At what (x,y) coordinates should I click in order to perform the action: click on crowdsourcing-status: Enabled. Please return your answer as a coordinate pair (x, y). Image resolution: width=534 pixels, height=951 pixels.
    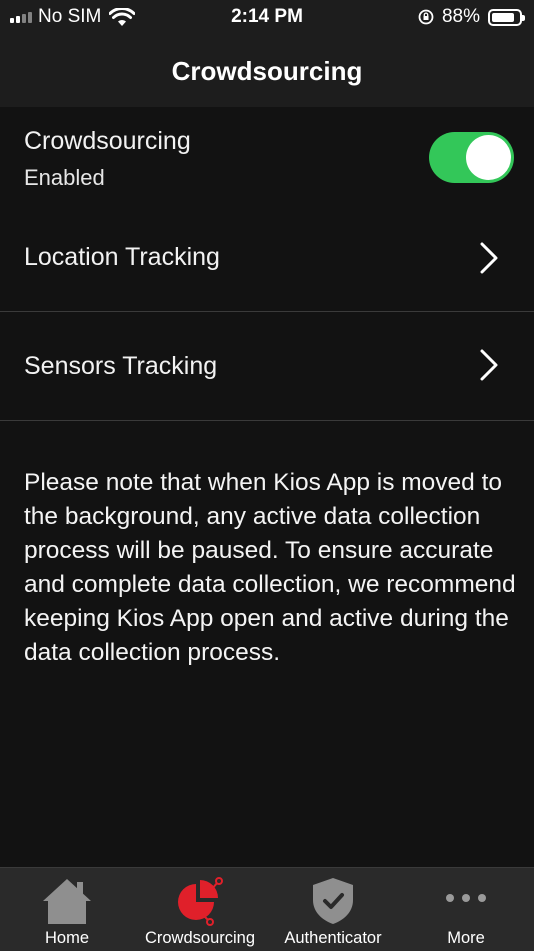
    Looking at the image, I should click on (64, 177).